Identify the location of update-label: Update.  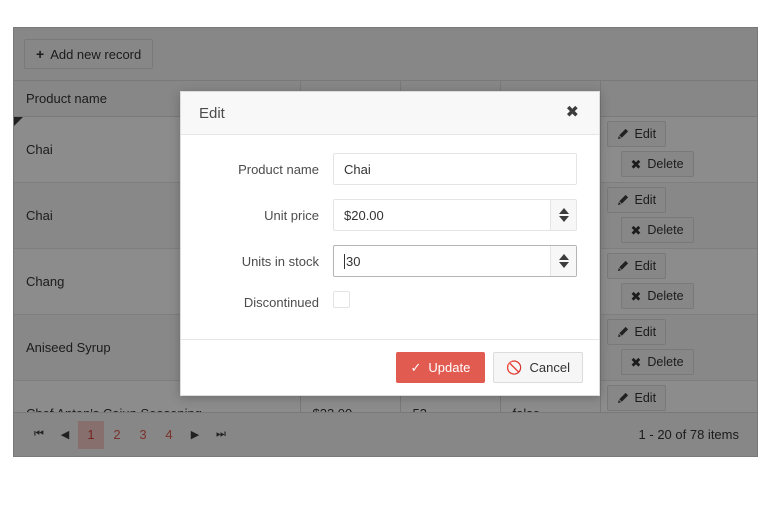
(449, 367).